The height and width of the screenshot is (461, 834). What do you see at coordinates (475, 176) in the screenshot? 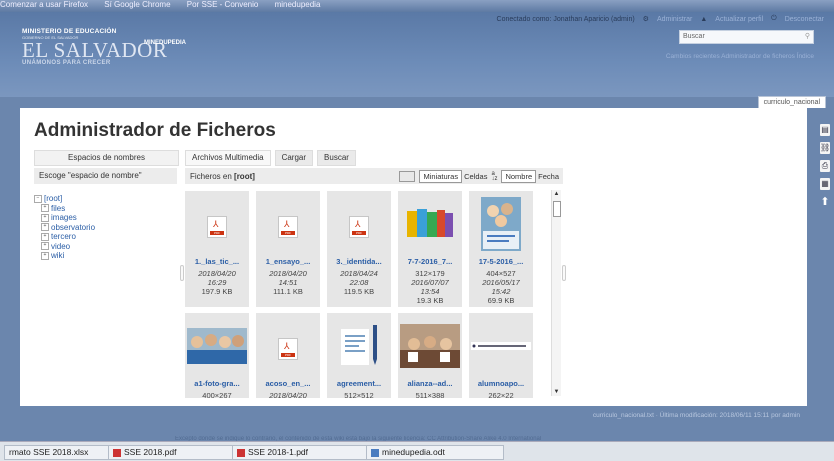
I see `rows-view-button: Celdas` at bounding box center [475, 176].